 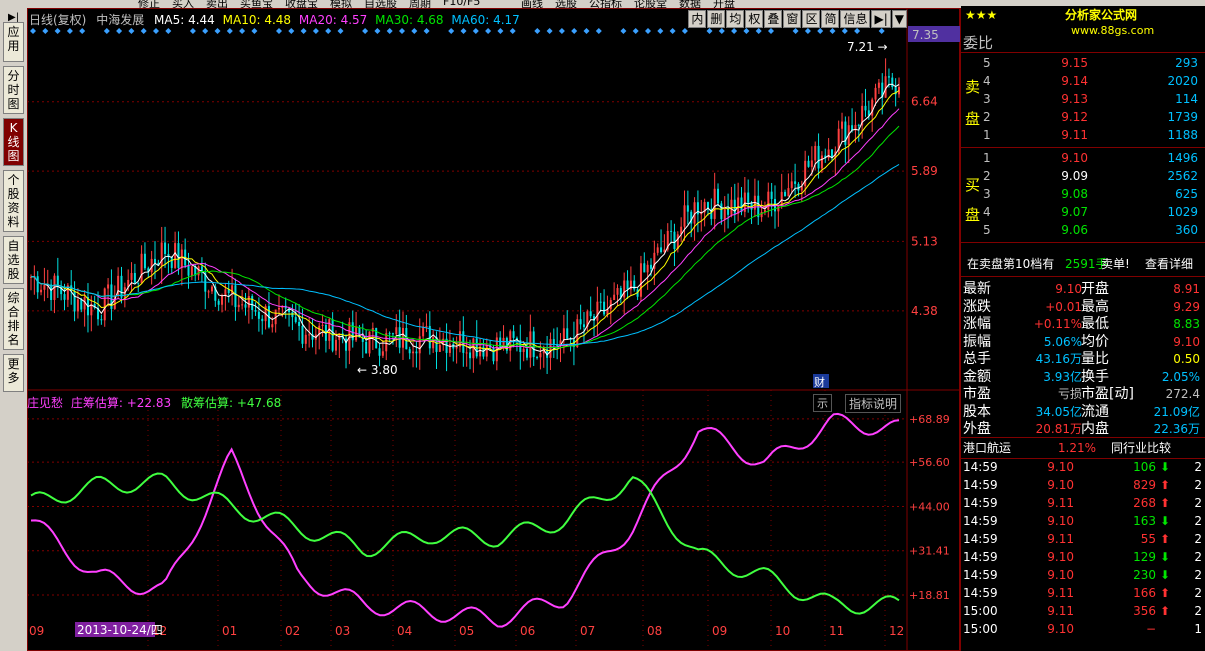 I want to click on toolbar-item: 卖出, so click(x=217, y=4).